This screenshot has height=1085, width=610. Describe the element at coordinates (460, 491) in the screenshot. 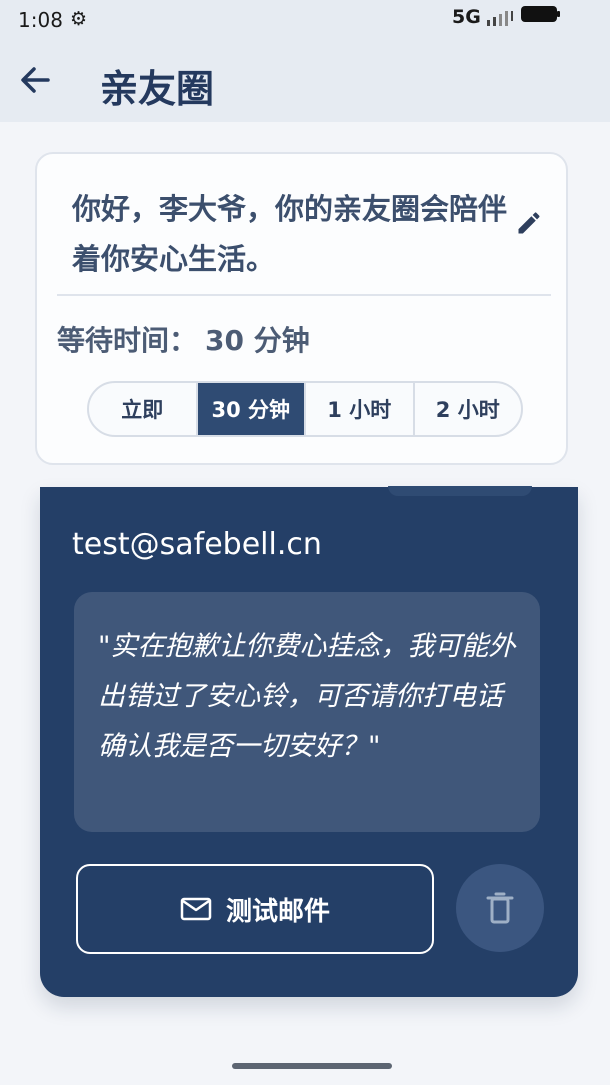

I see `card-tab` at that location.